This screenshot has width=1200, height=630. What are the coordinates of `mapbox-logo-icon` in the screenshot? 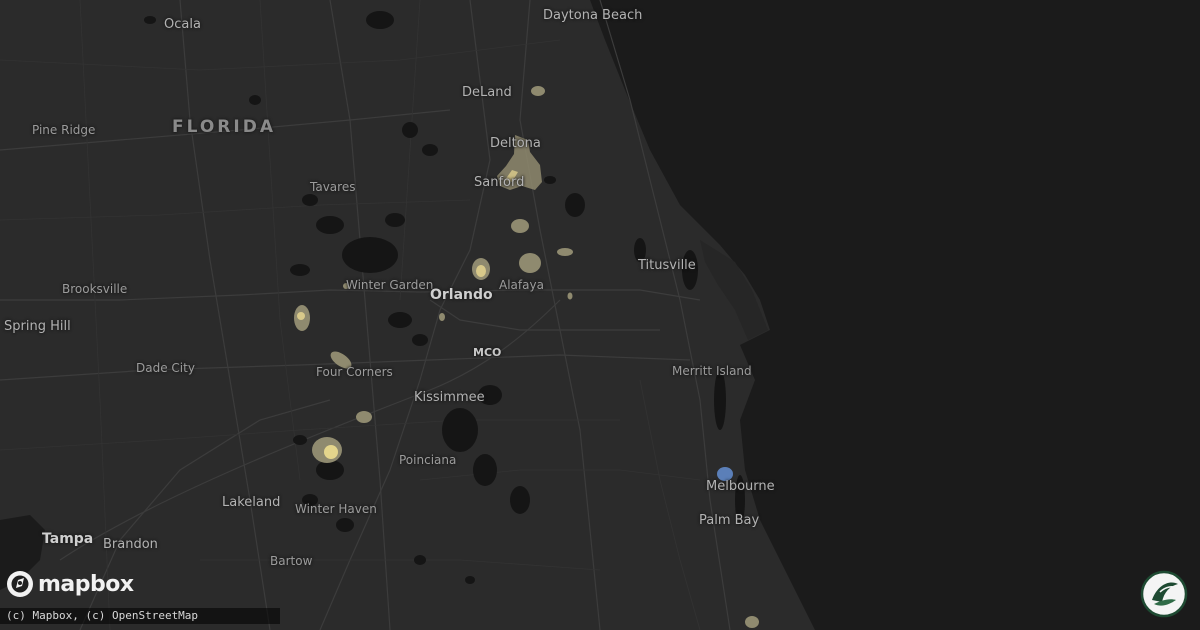 It's located at (20, 584).